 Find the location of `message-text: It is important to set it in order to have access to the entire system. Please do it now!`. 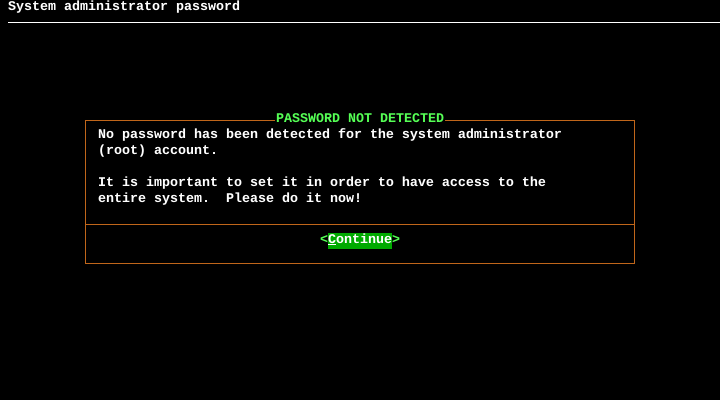

message-text: It is important to set it in order to have access to the entire system. Please do it now! is located at coordinates (322, 192).